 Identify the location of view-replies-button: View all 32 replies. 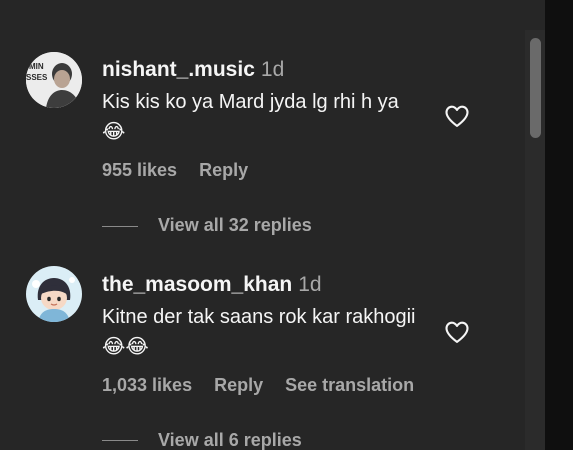
(235, 225).